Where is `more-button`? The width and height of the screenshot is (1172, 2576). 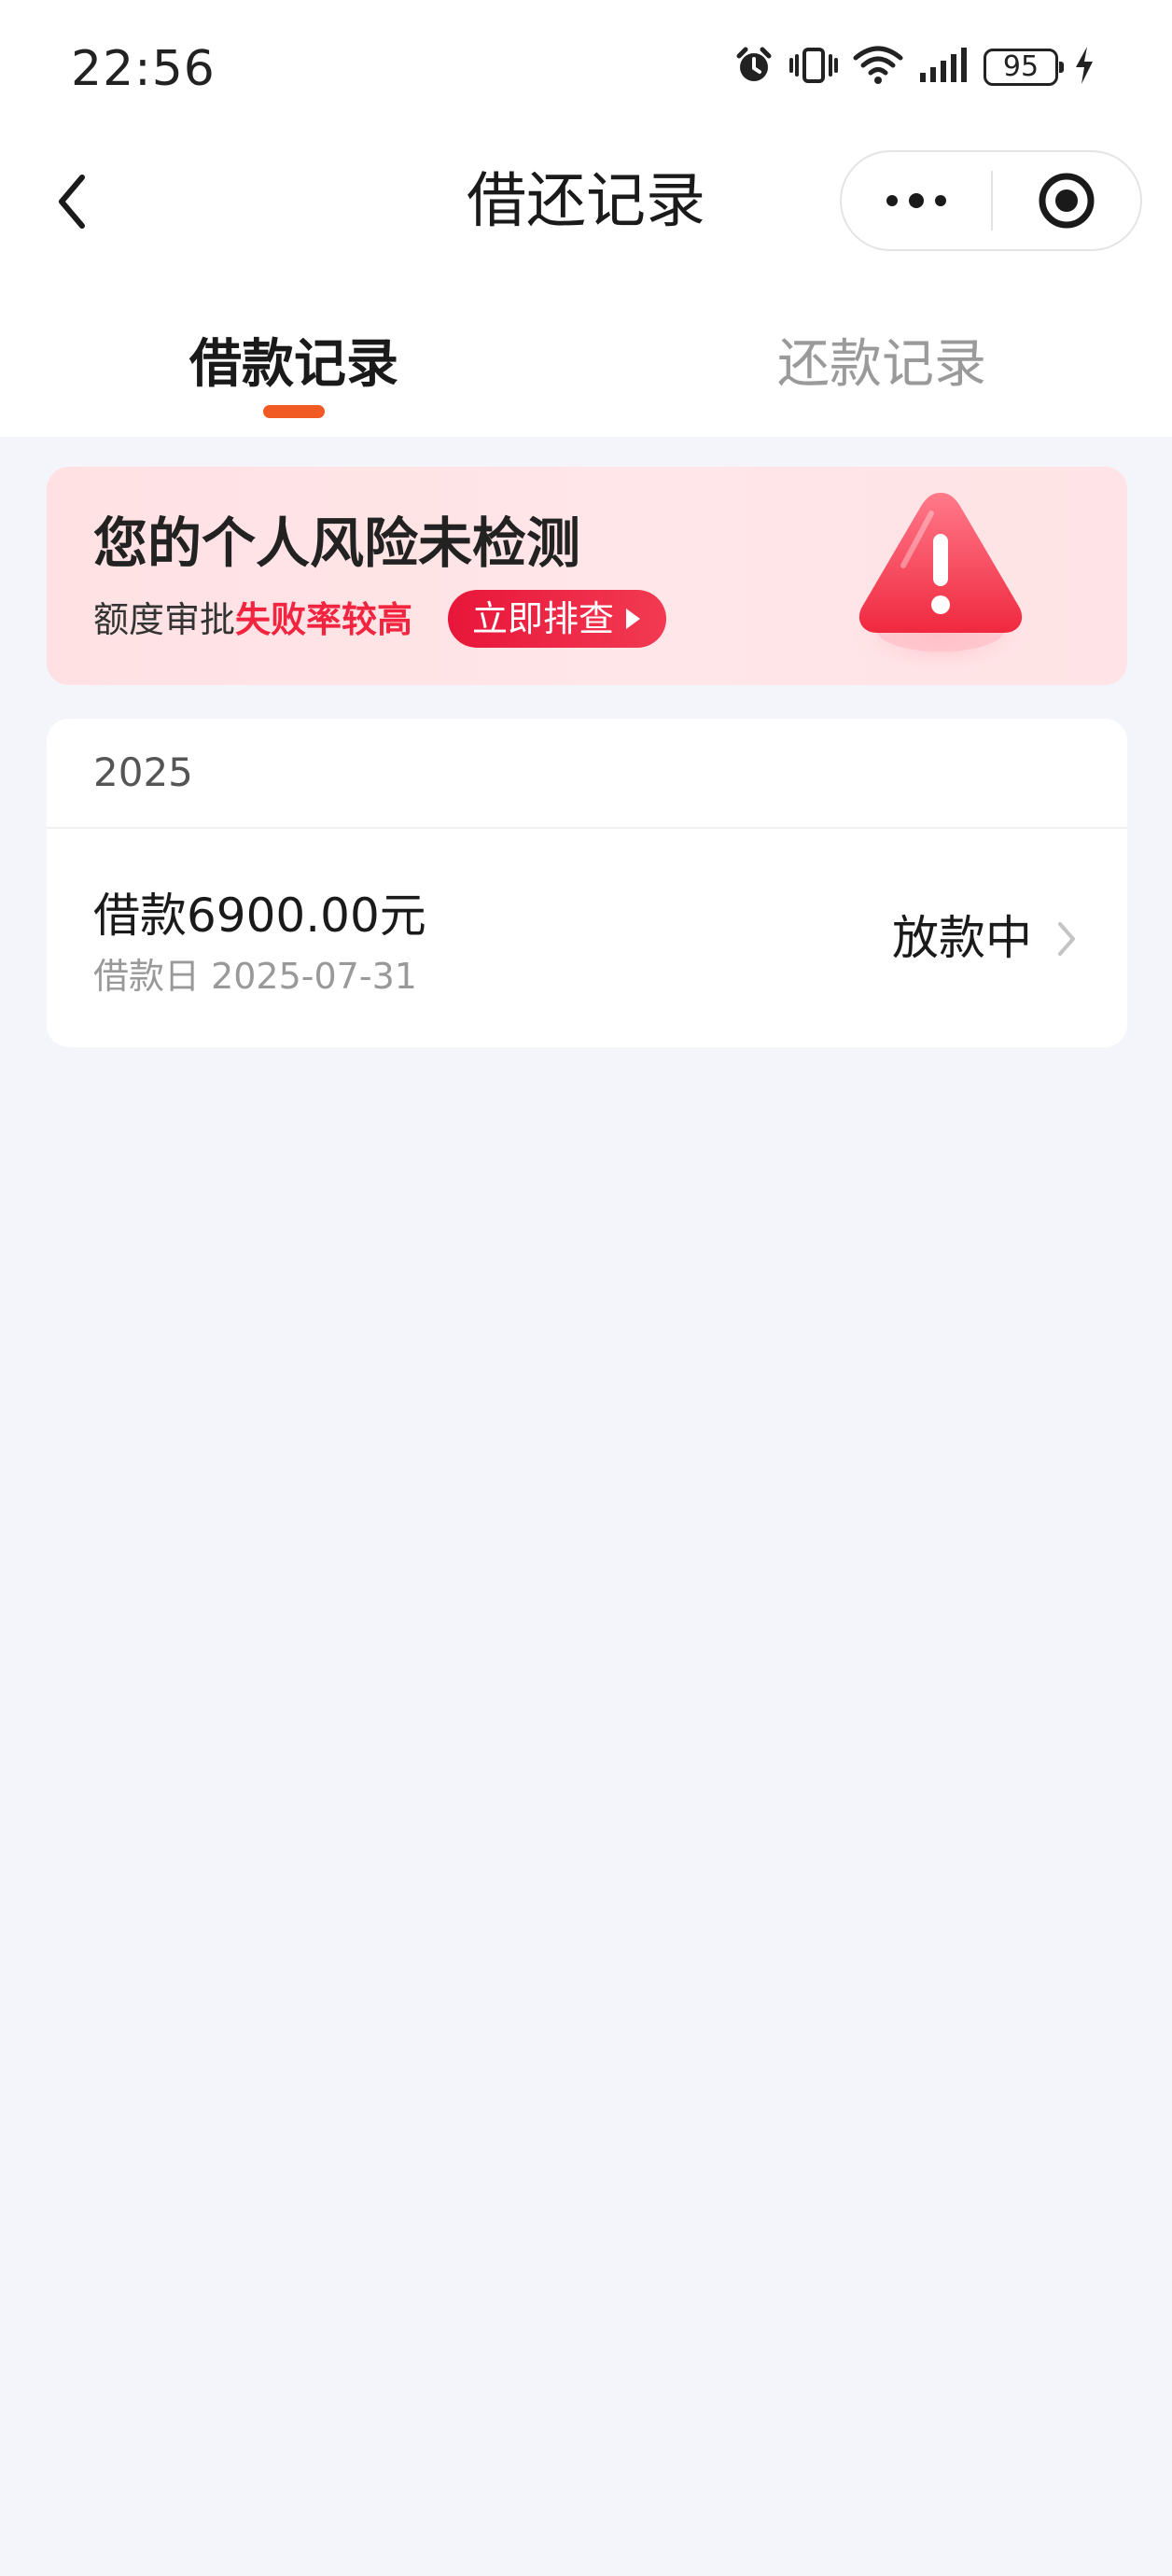 more-button is located at coordinates (916, 200).